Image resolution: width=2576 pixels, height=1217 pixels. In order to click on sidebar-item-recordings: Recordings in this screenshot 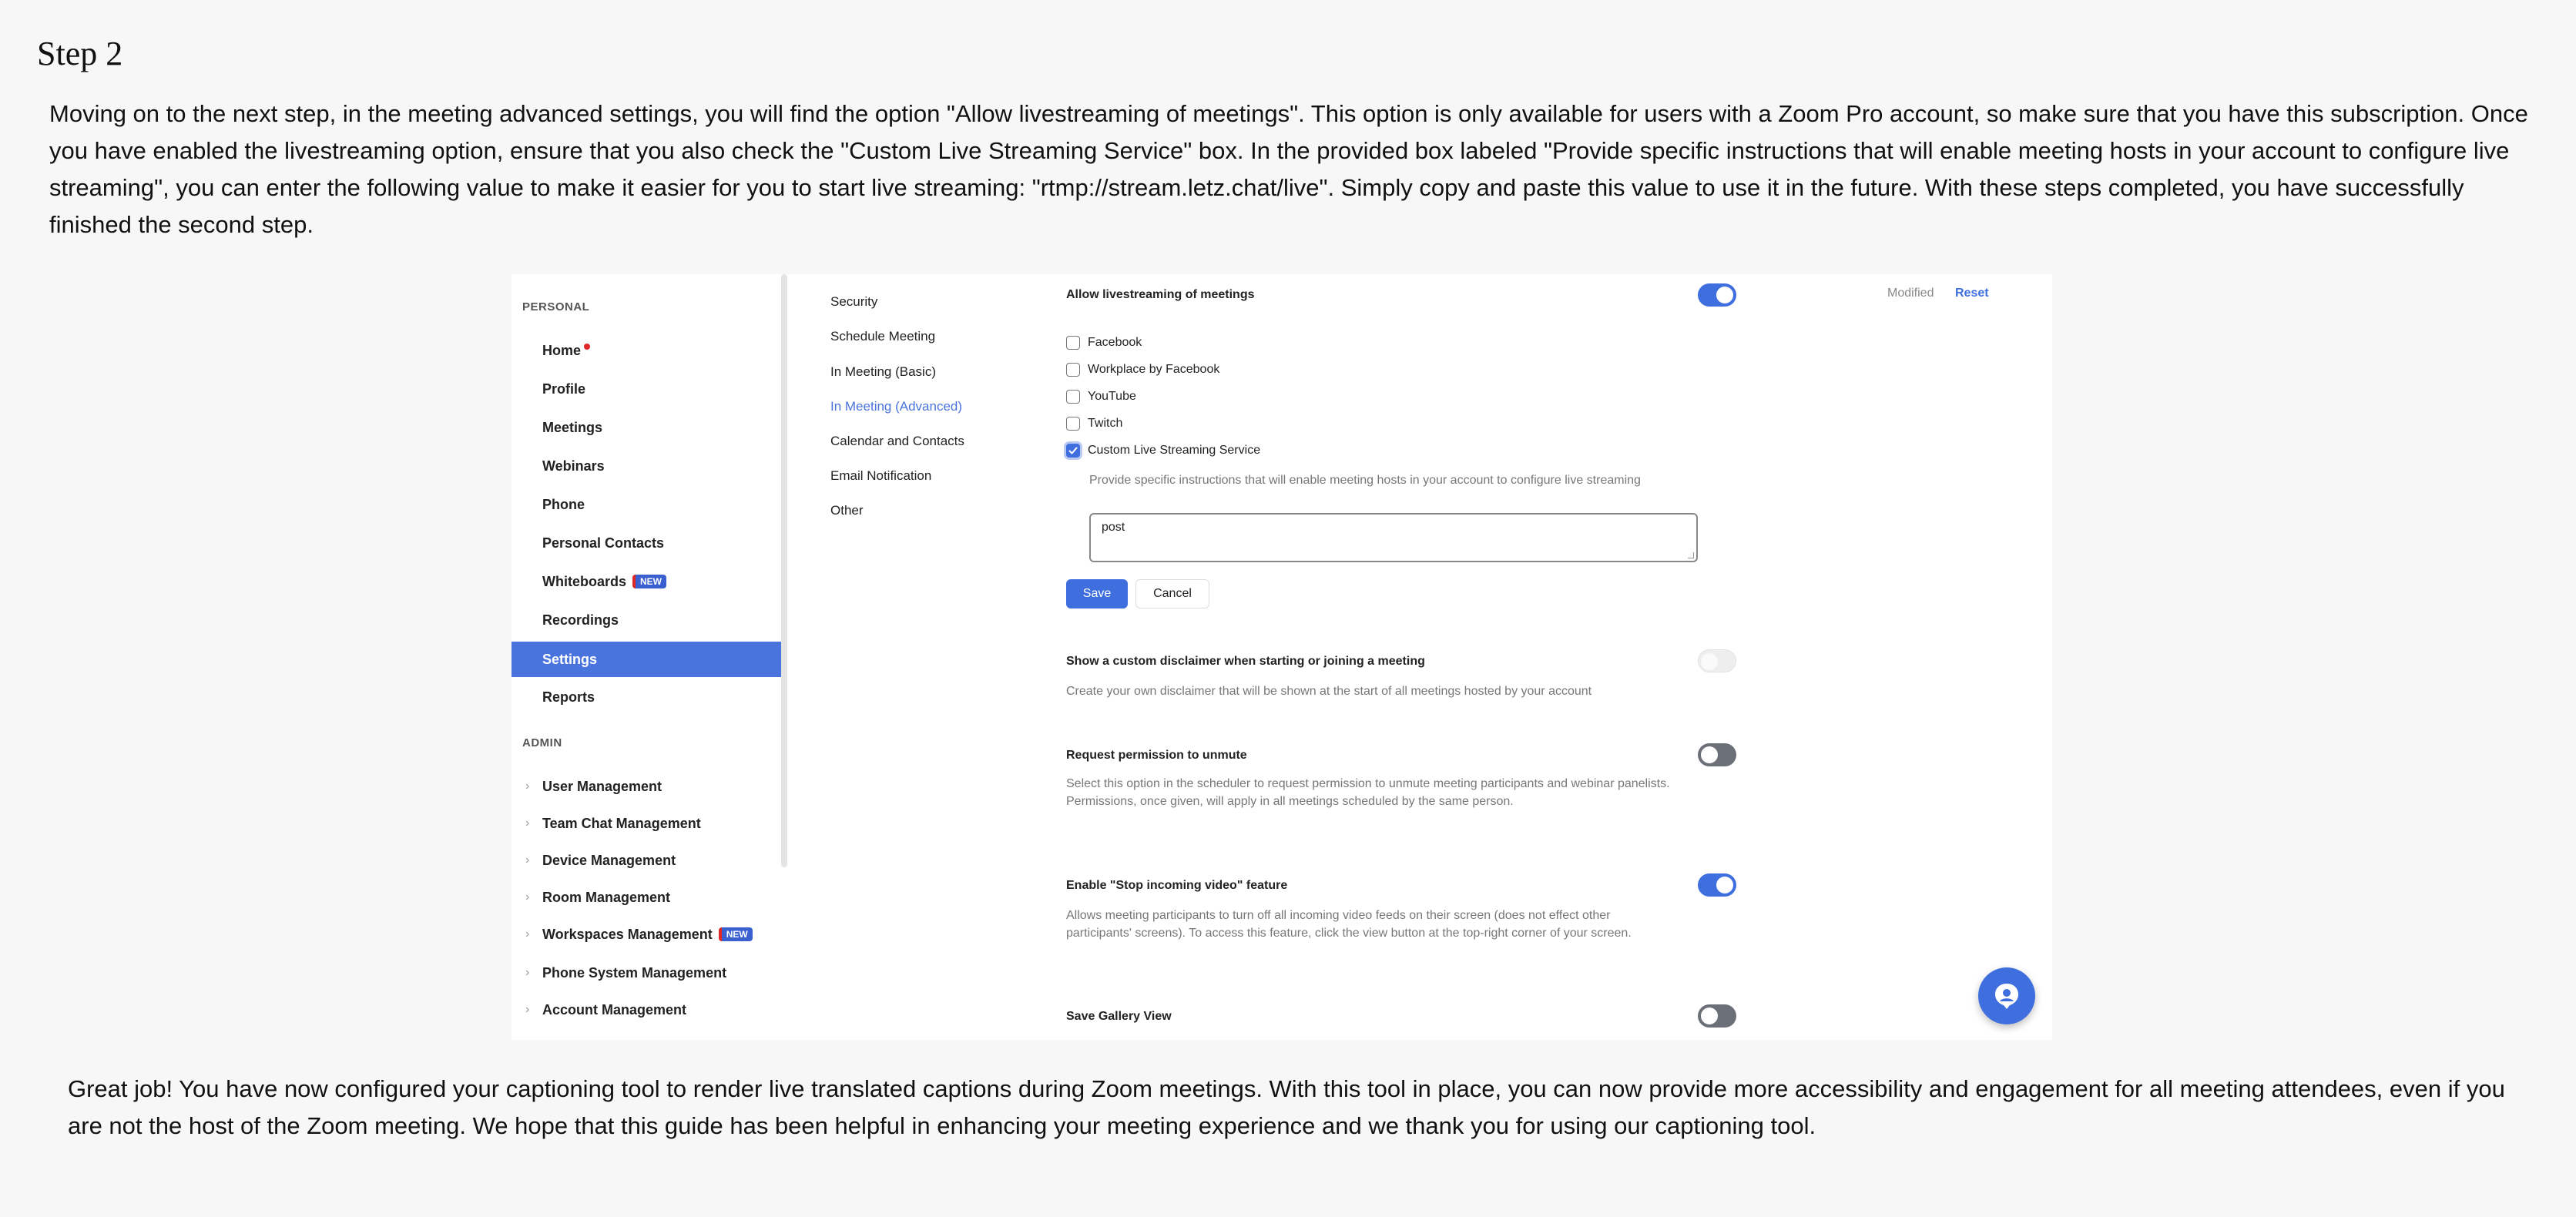, I will do `click(646, 620)`.